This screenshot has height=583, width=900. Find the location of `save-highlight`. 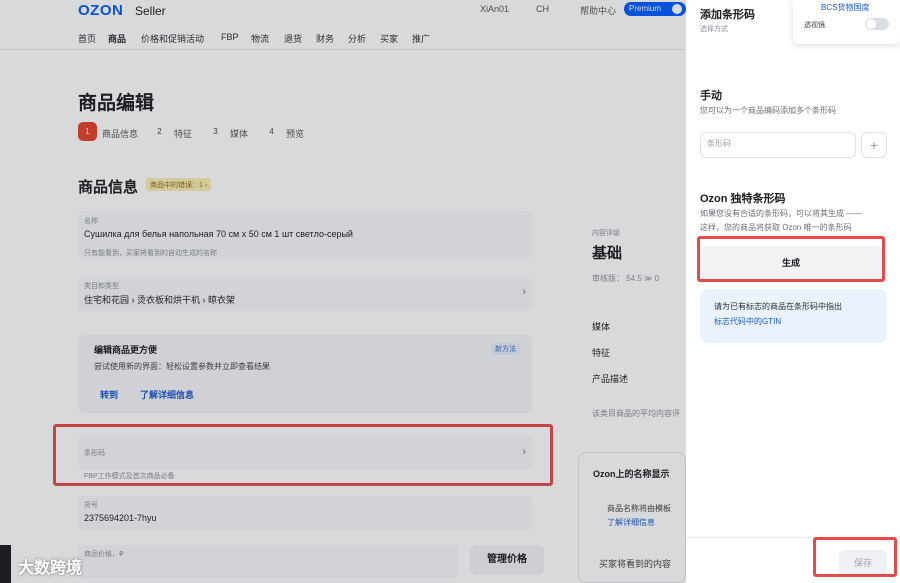

save-highlight is located at coordinates (855, 557).